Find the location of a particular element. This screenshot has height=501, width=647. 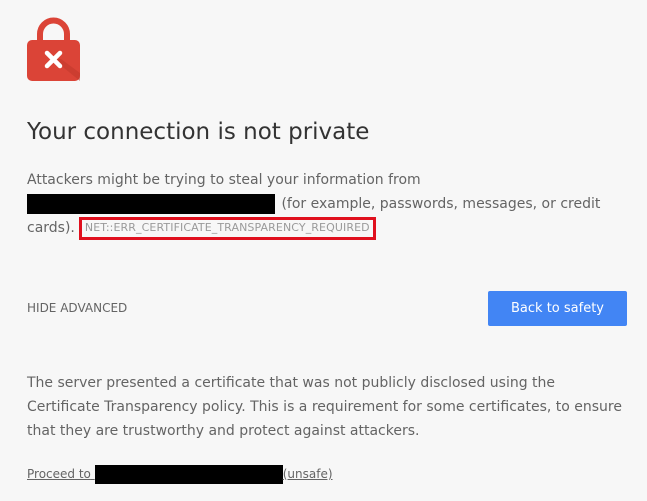

proceed-suffix: (unsafe) is located at coordinates (307, 474).